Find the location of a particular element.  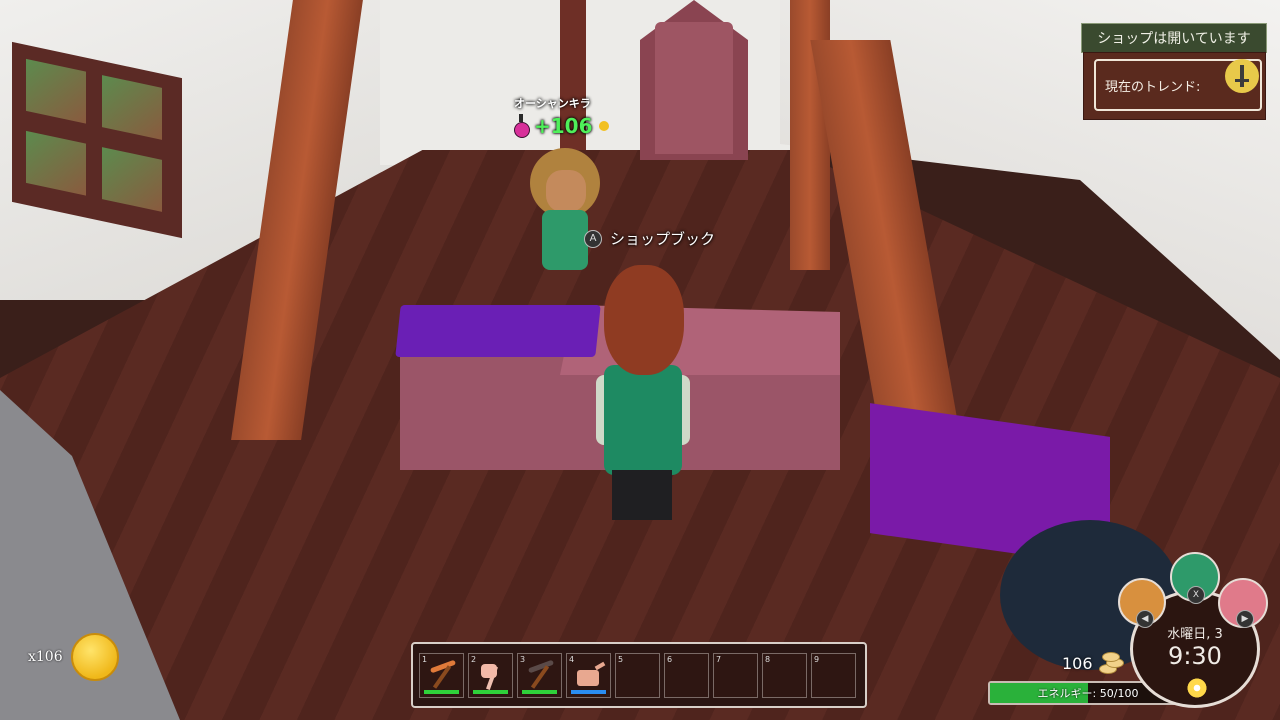

hotbar-slot-2: 2 is located at coordinates (490, 675).